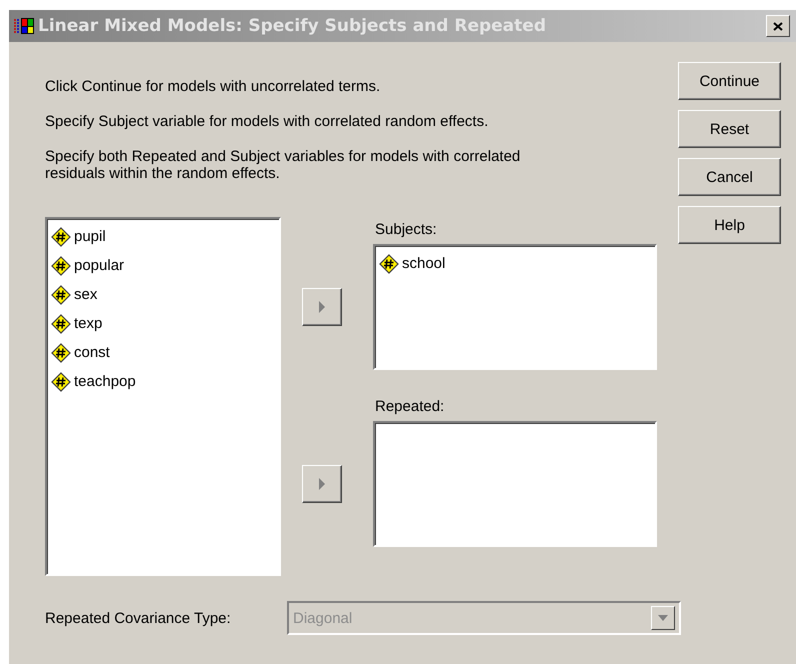 This screenshot has height=664, width=796. What do you see at coordinates (729, 81) in the screenshot?
I see `dialog-button: Continue` at bounding box center [729, 81].